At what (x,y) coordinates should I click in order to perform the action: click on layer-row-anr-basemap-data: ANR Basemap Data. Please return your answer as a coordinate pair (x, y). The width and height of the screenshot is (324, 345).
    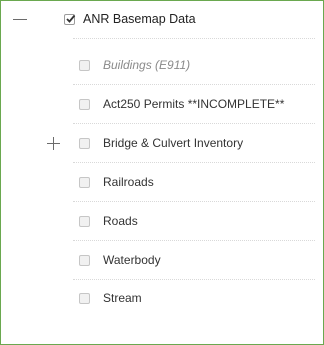
    Looking at the image, I should click on (162, 20).